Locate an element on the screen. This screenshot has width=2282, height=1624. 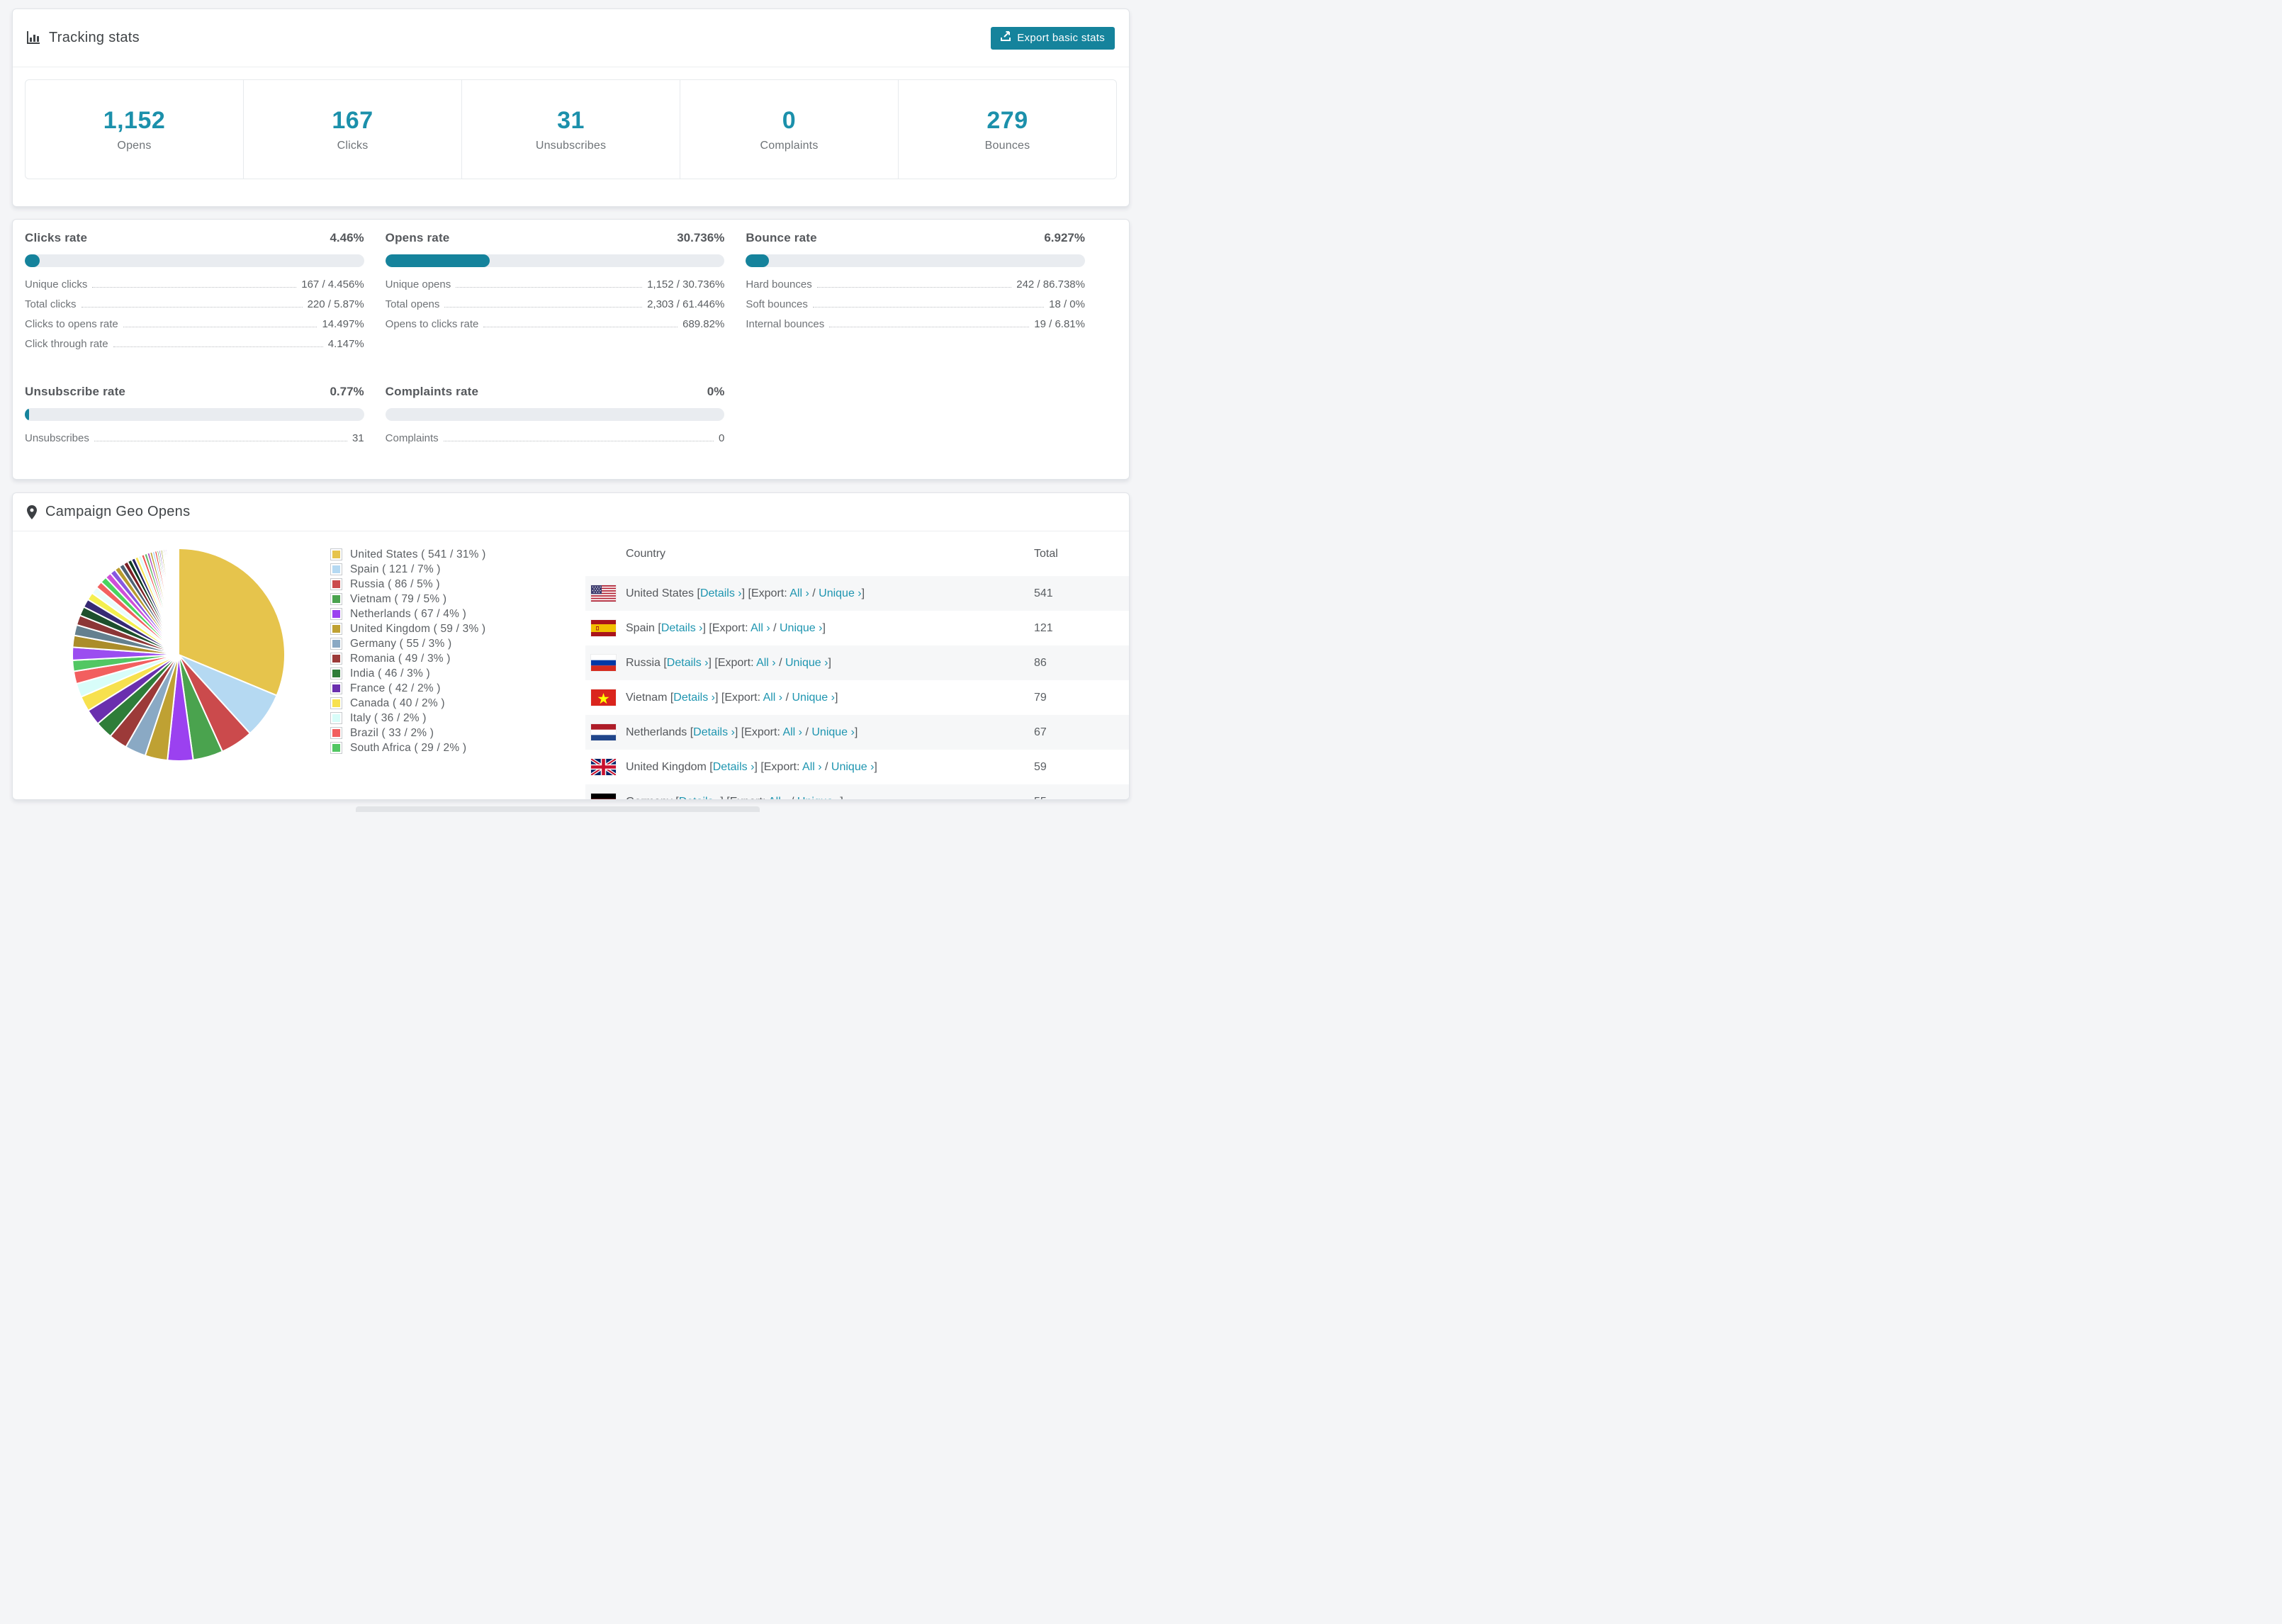
rate-row: Clicks to opens rate 14.497% is located at coordinates (195, 328).